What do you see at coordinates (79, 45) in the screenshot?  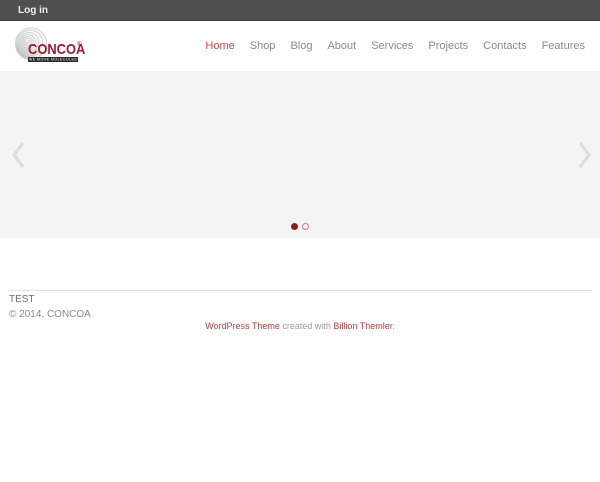 I see `logo-registered-mark: ®` at bounding box center [79, 45].